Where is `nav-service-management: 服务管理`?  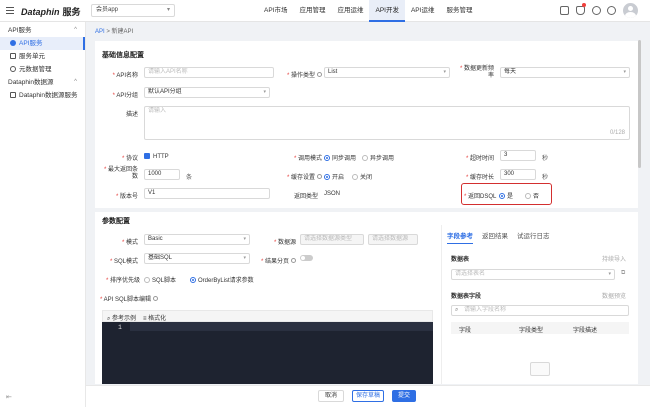
nav-service-management: 服务管理 is located at coordinates (459, 11).